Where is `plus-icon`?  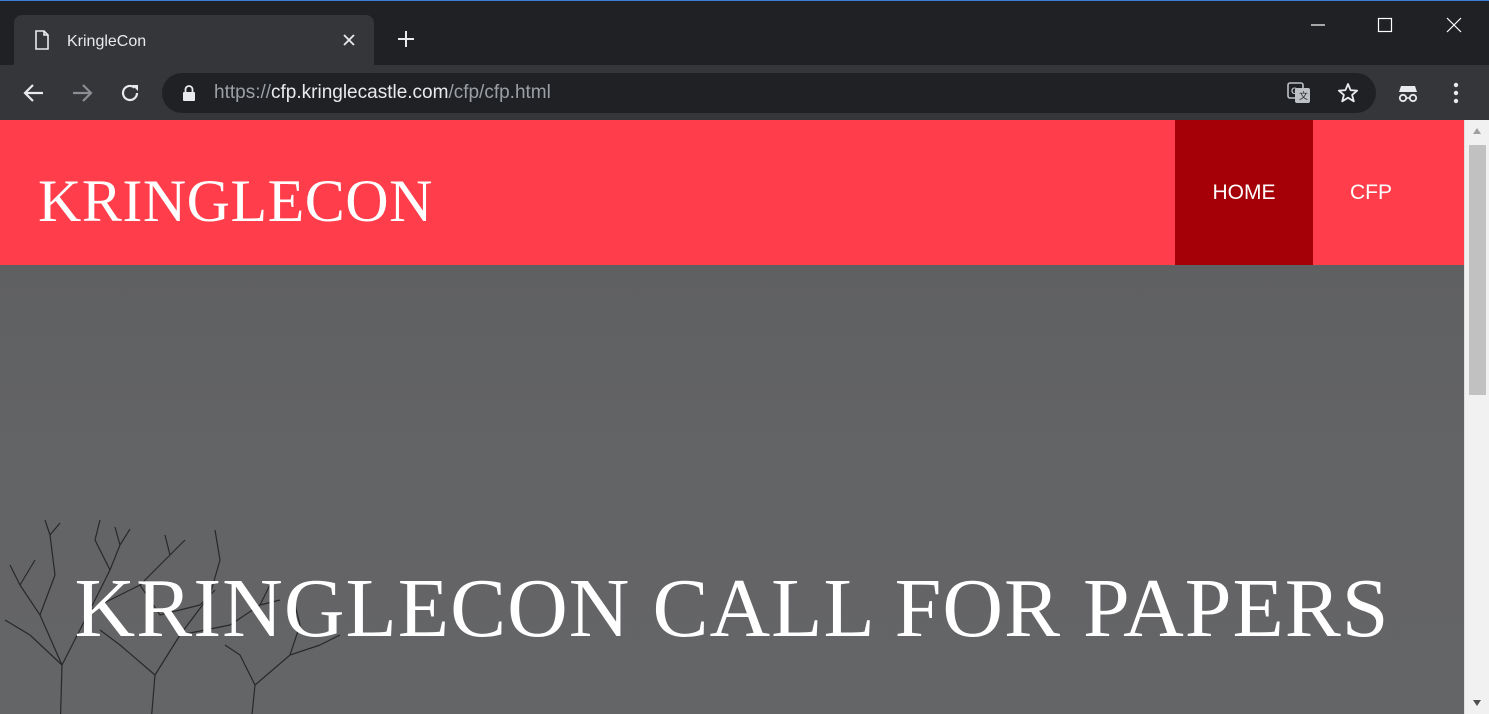 plus-icon is located at coordinates (406, 39).